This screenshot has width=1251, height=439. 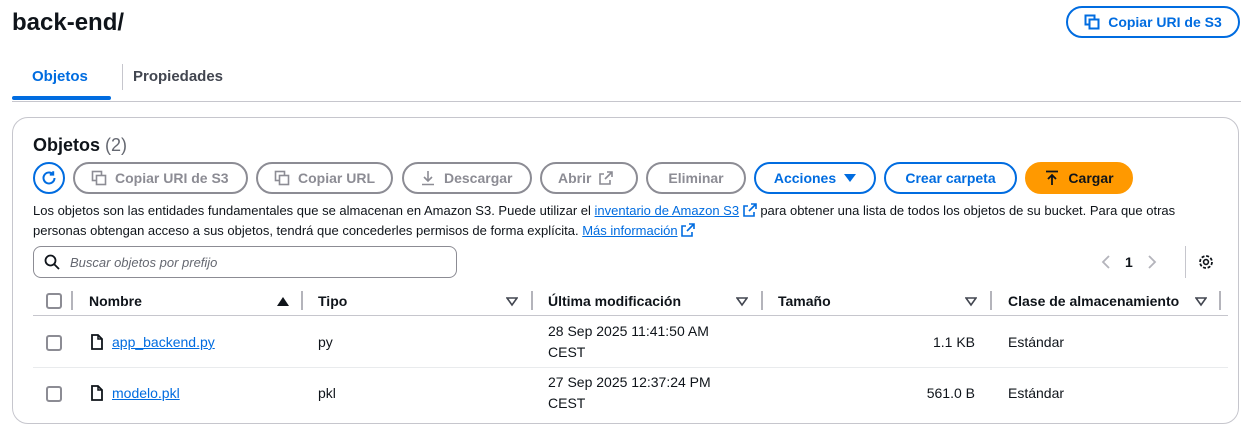 What do you see at coordinates (67, 145) in the screenshot?
I see `panel-title-text: Objetos` at bounding box center [67, 145].